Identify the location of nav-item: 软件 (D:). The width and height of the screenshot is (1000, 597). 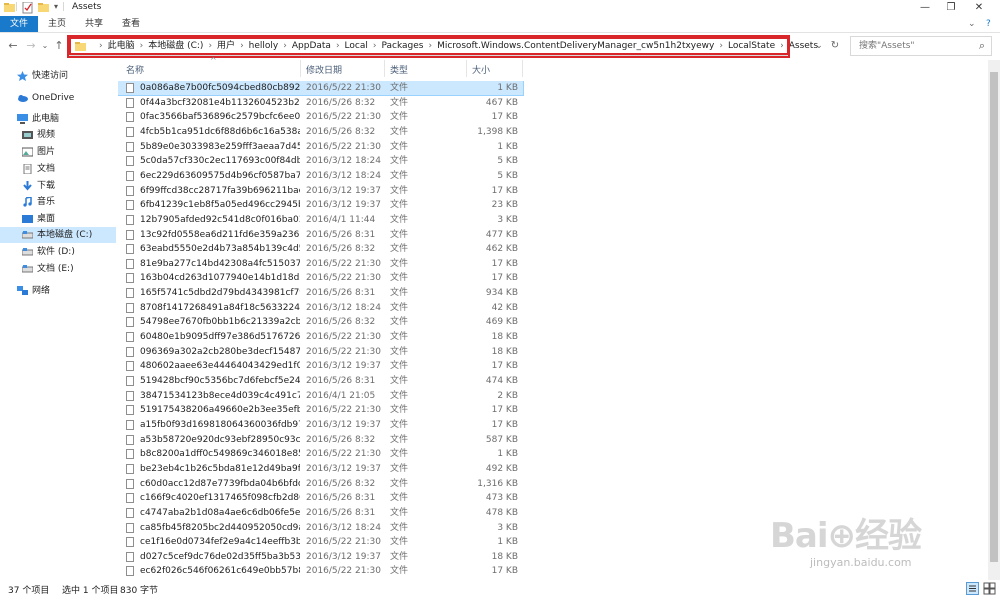
(58, 252).